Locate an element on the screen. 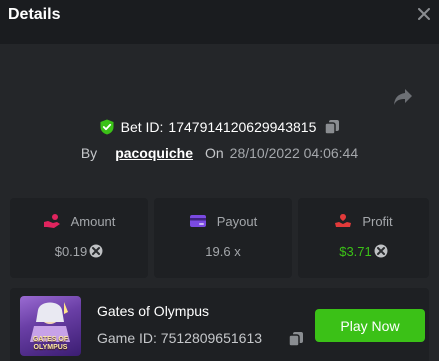 Image resolution: width=439 pixels, height=361 pixels. by-label: By is located at coordinates (89, 153).